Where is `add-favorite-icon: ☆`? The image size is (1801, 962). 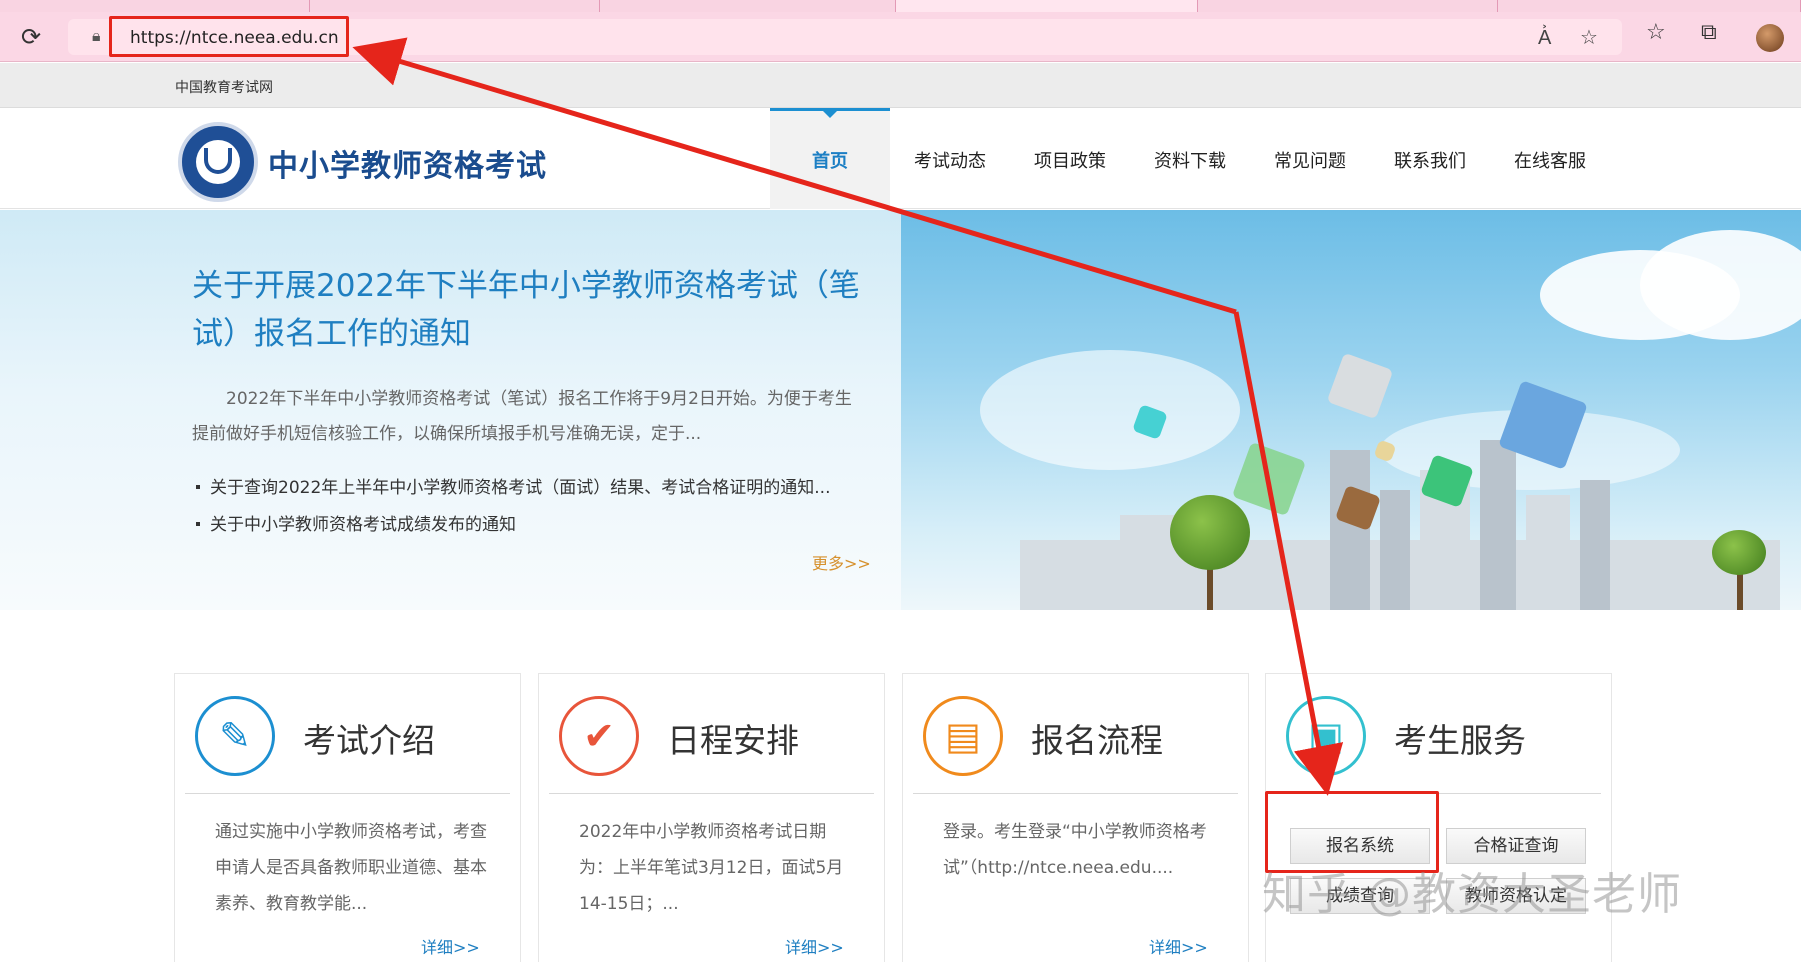
add-favorite-icon: ☆ is located at coordinates (1589, 37).